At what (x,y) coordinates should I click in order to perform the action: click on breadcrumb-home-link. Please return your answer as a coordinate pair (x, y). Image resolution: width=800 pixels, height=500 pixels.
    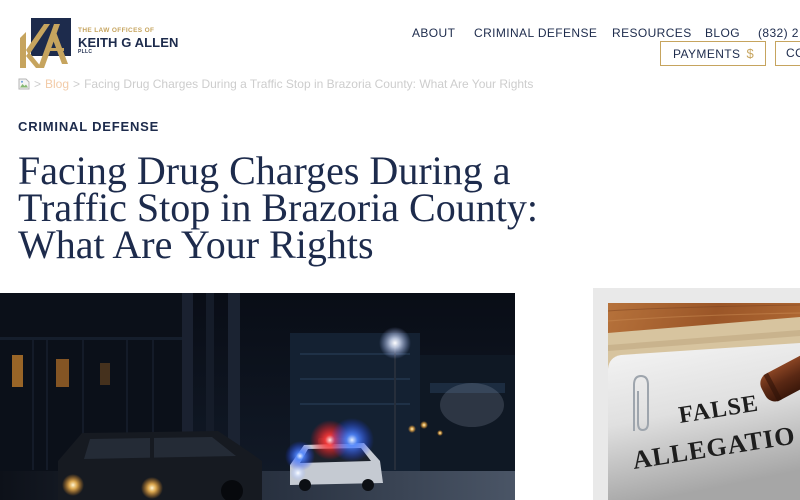
    Looking at the image, I should click on (24, 84).